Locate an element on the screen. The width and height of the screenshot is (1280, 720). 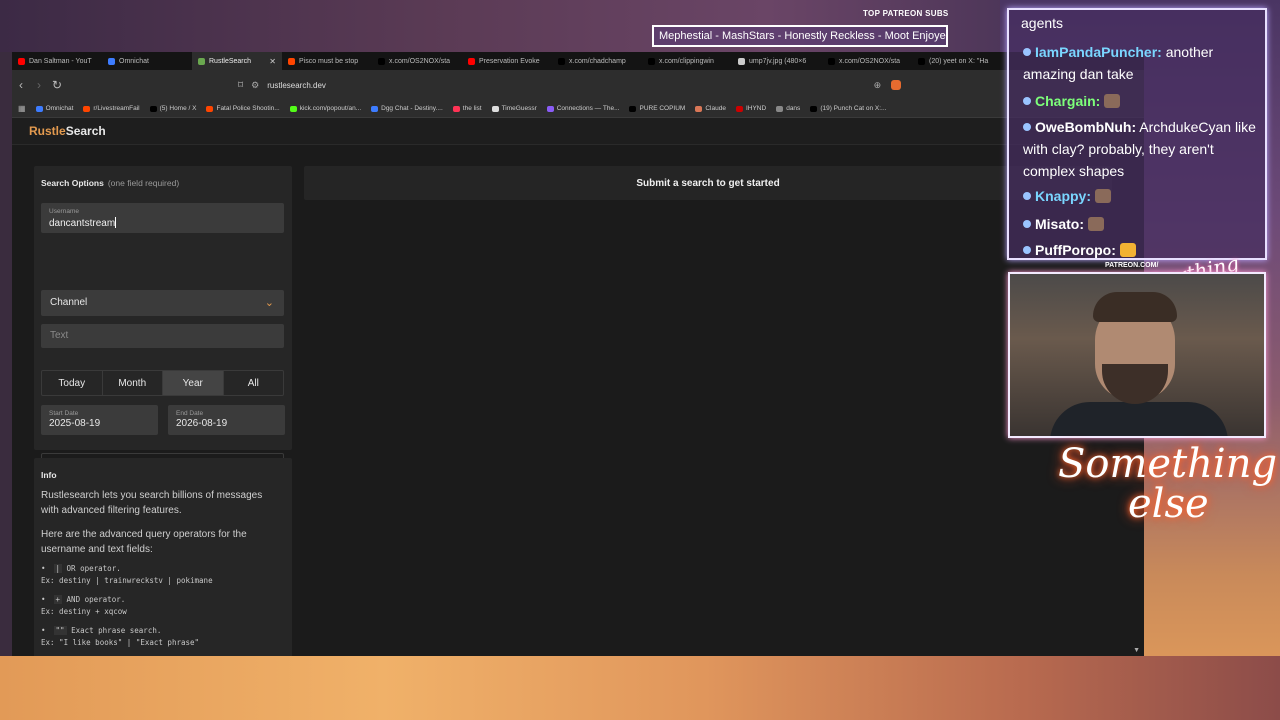
tab-label: Omnichat is located at coordinates (134, 61).